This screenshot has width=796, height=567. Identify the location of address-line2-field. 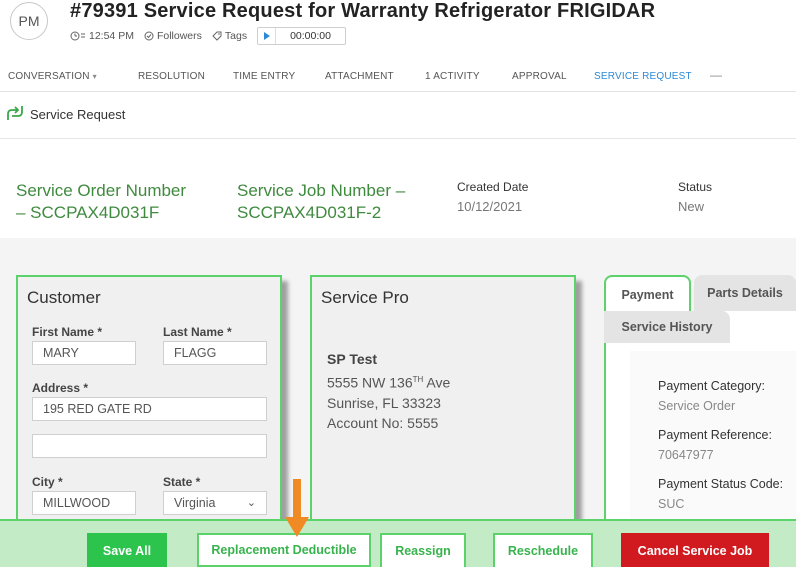
(149, 446).